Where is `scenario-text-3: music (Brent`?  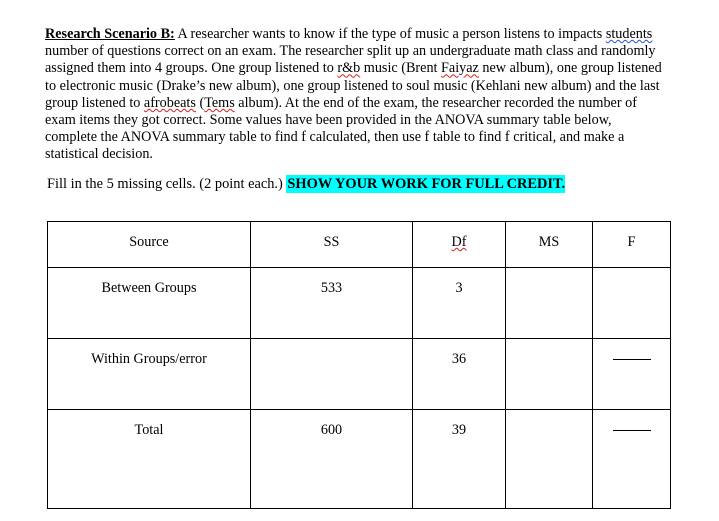 scenario-text-3: music (Brent is located at coordinates (401, 68).